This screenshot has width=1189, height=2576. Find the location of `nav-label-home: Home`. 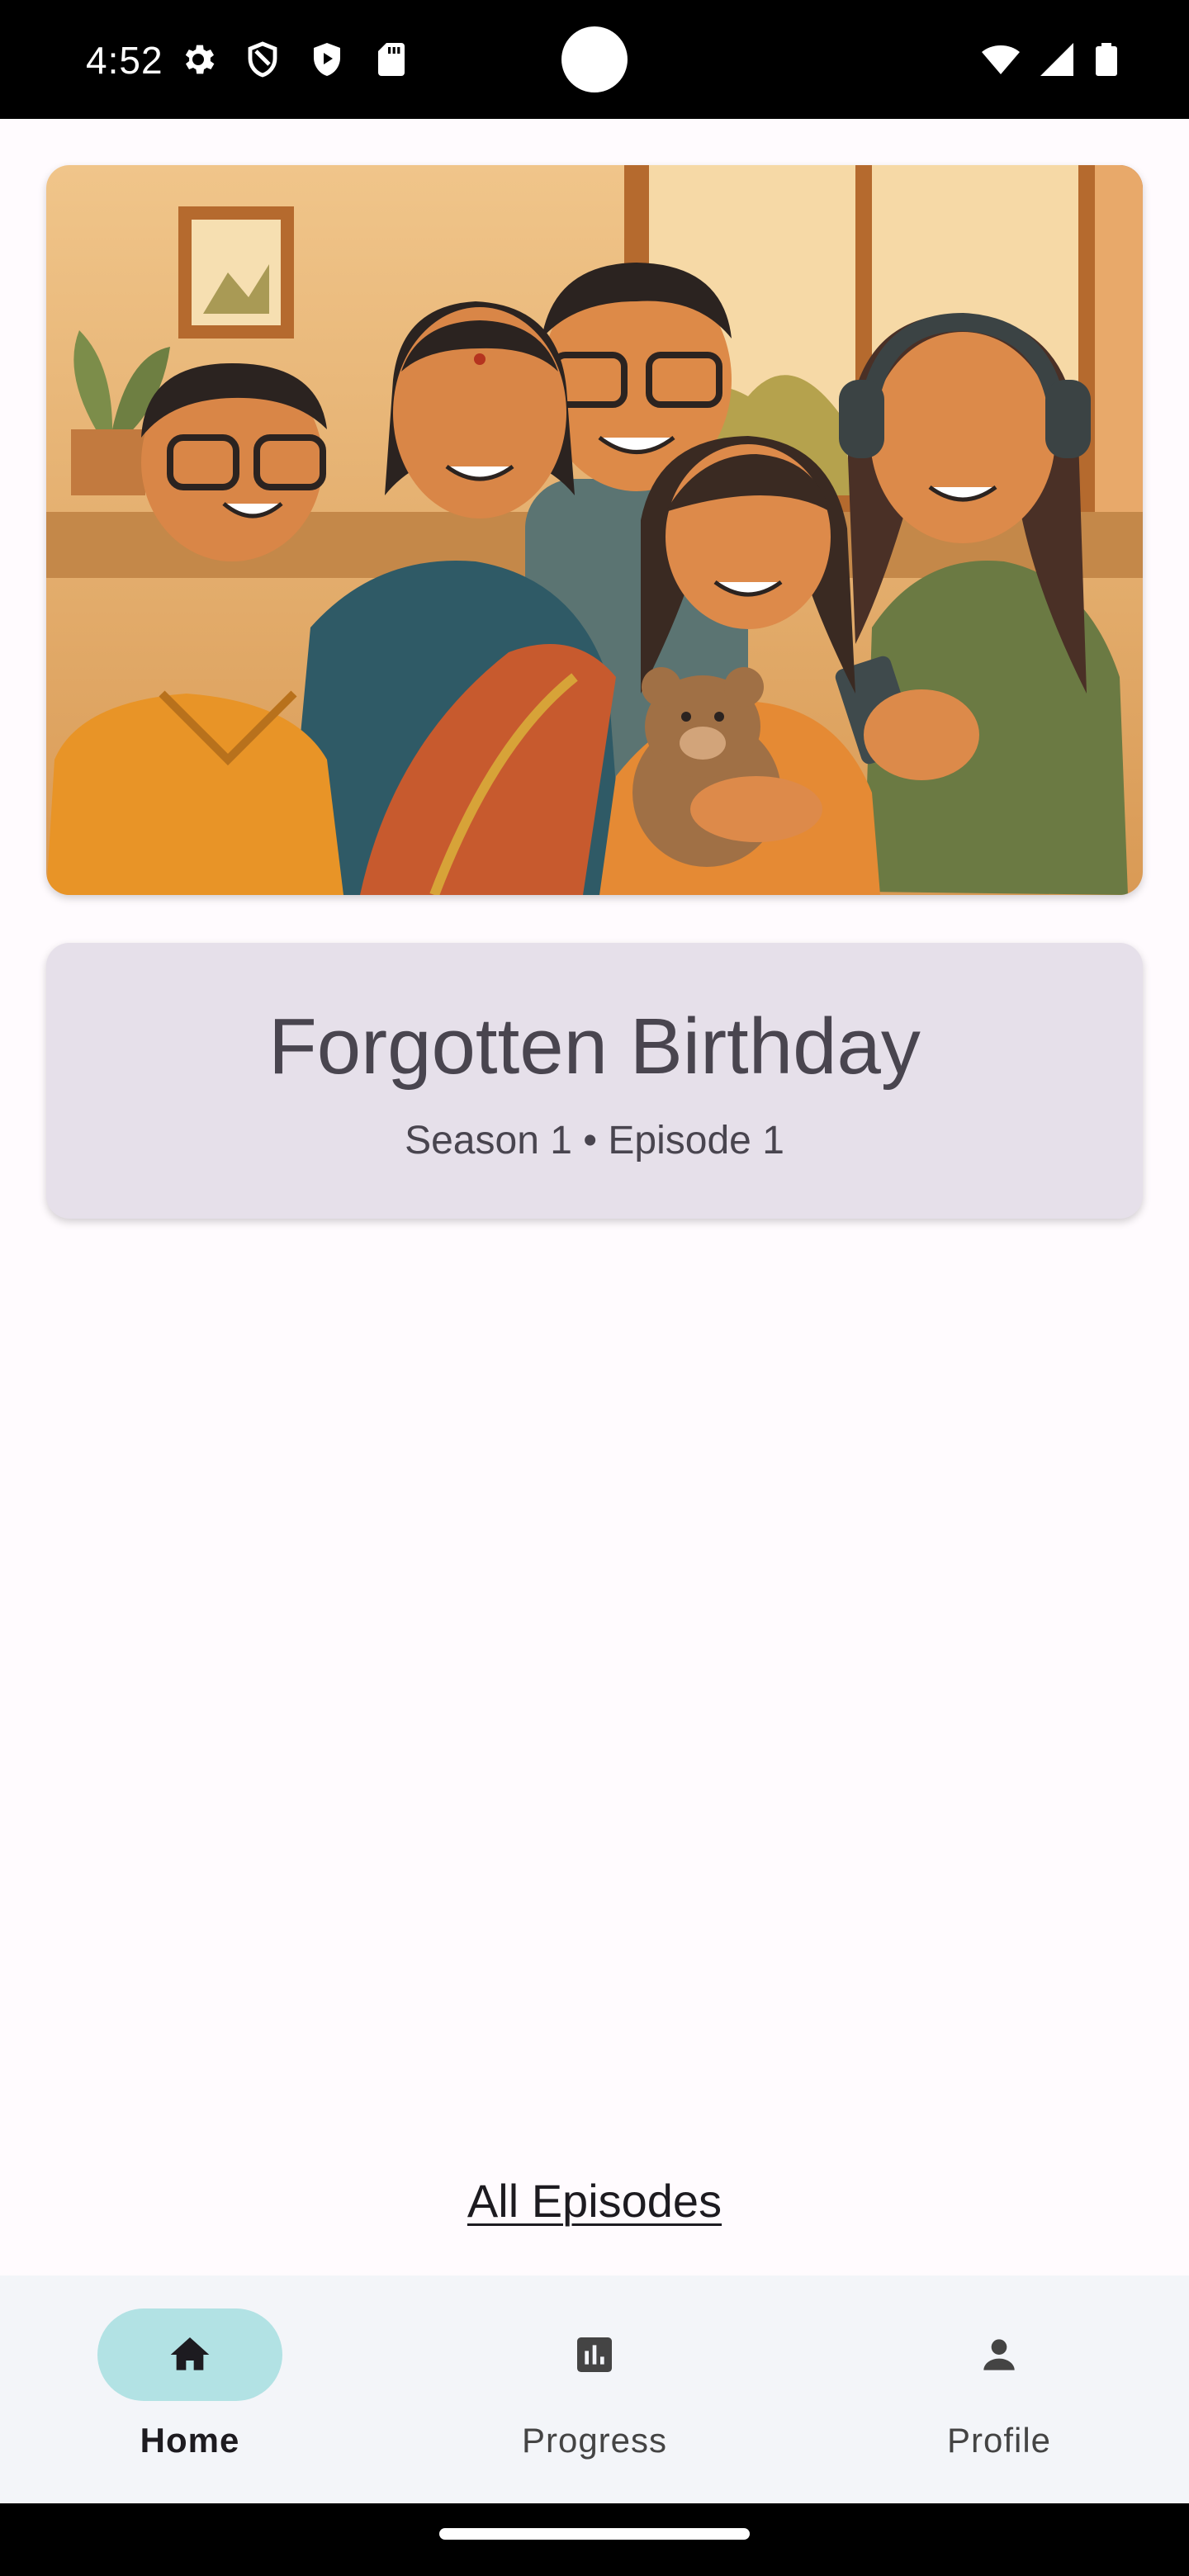

nav-label-home: Home is located at coordinates (190, 2440).